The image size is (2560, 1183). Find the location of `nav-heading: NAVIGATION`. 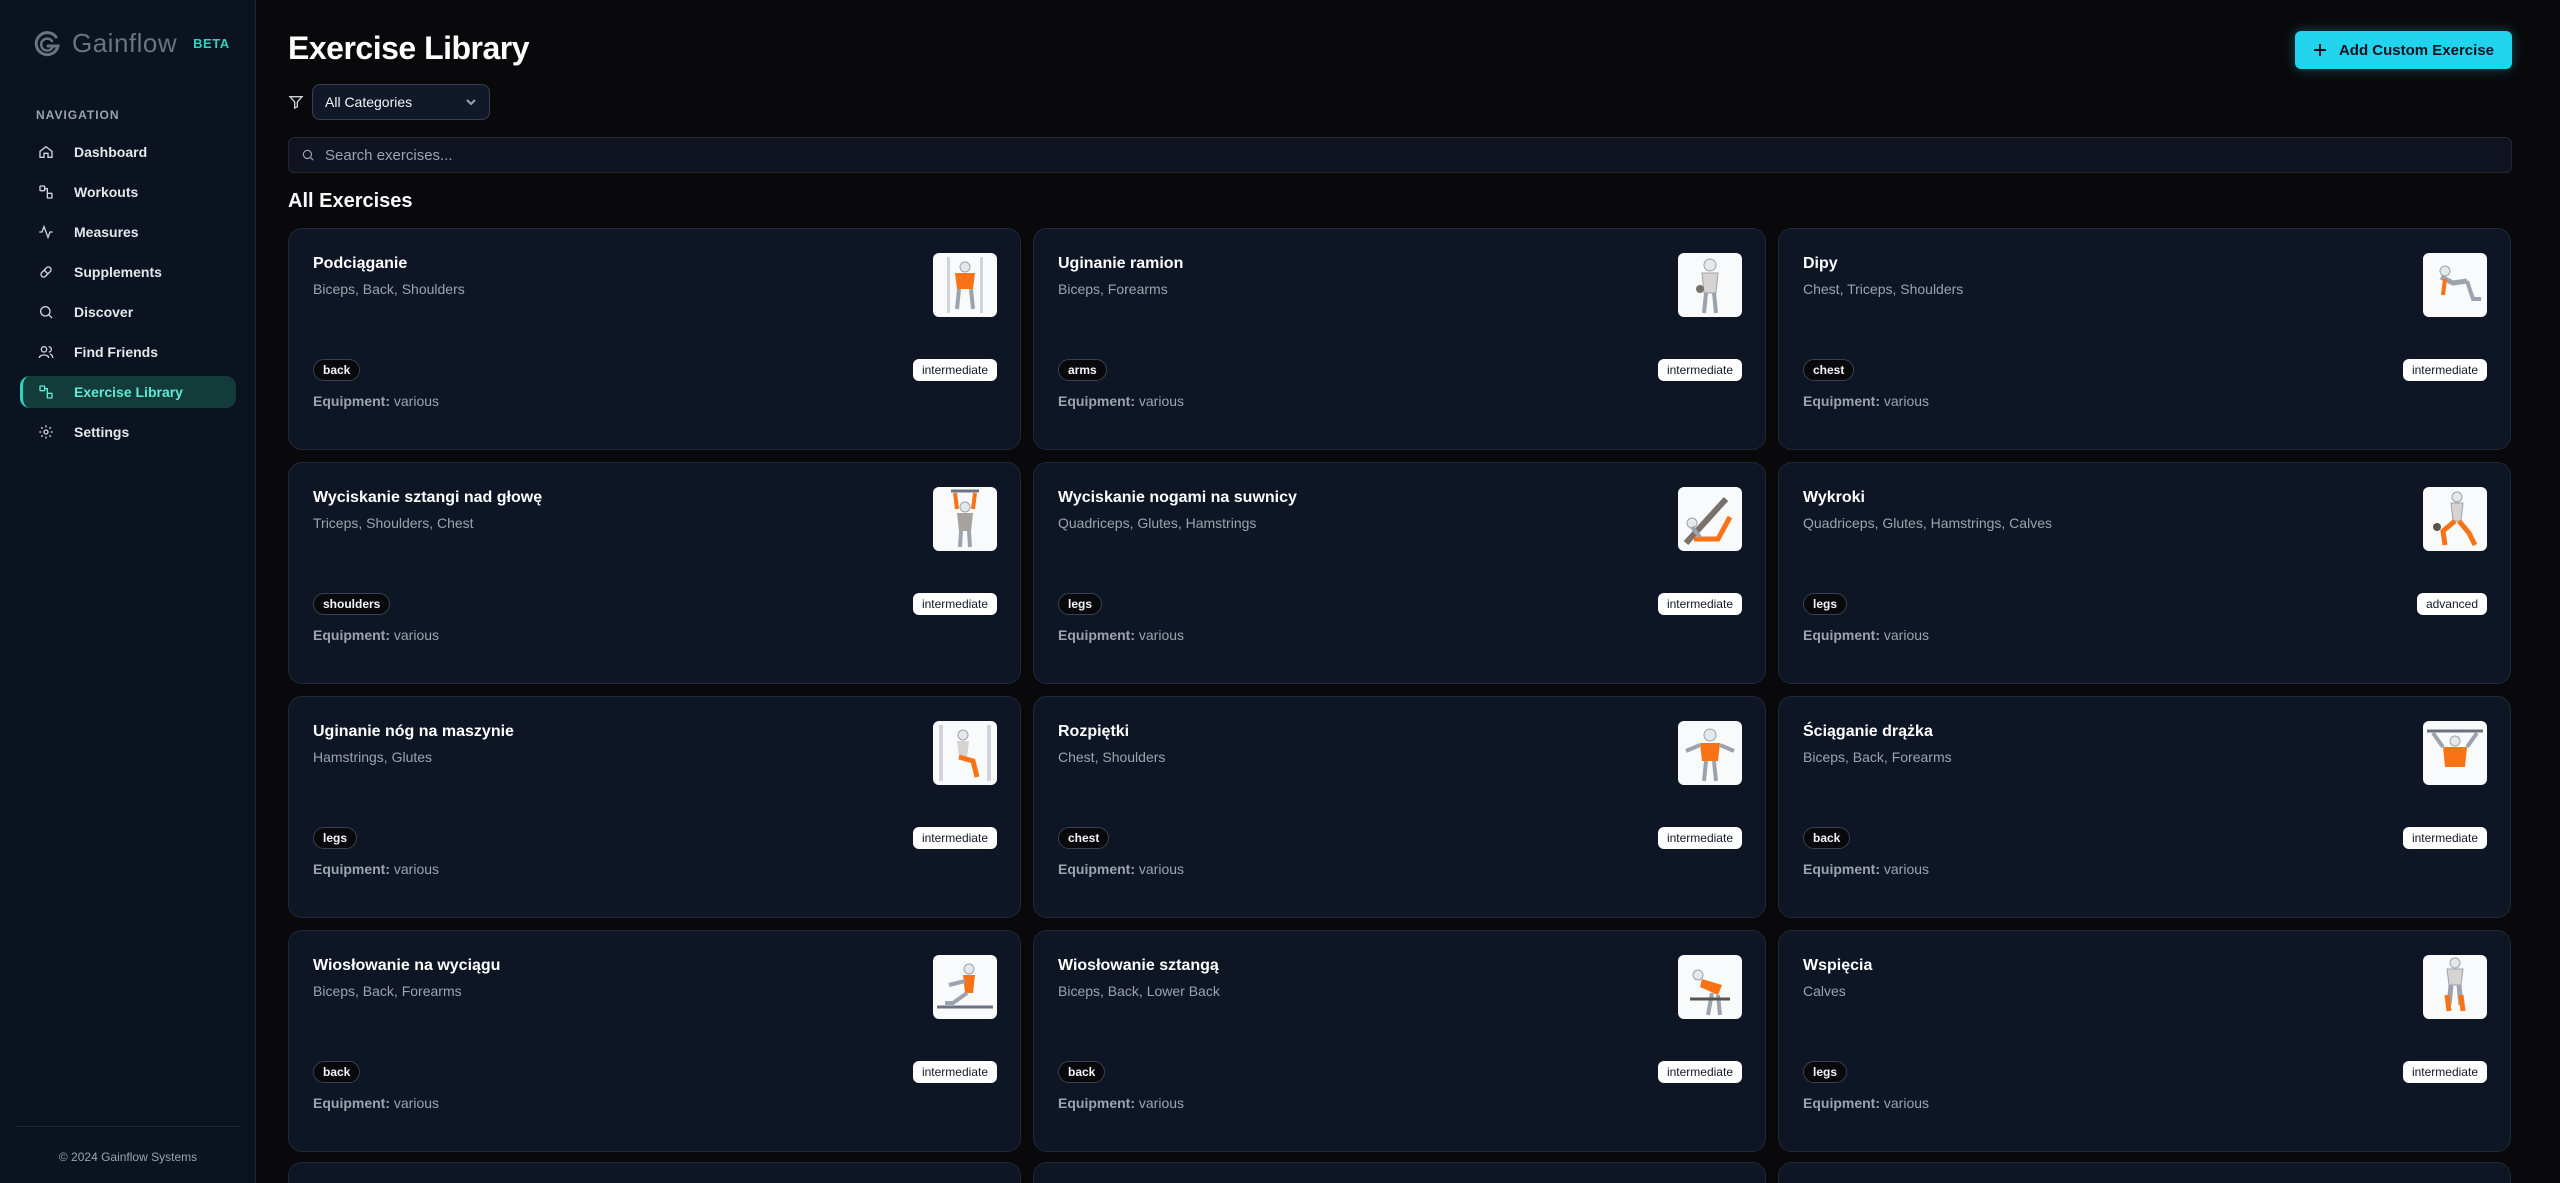

nav-heading: NAVIGATION is located at coordinates (78, 115).